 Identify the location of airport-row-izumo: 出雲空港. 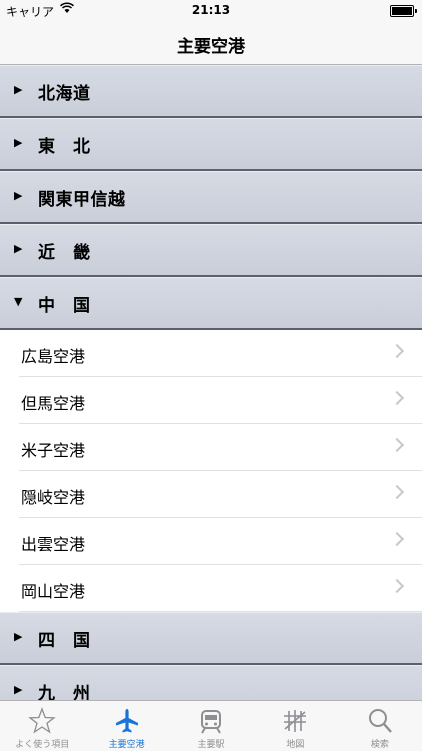
(211, 541).